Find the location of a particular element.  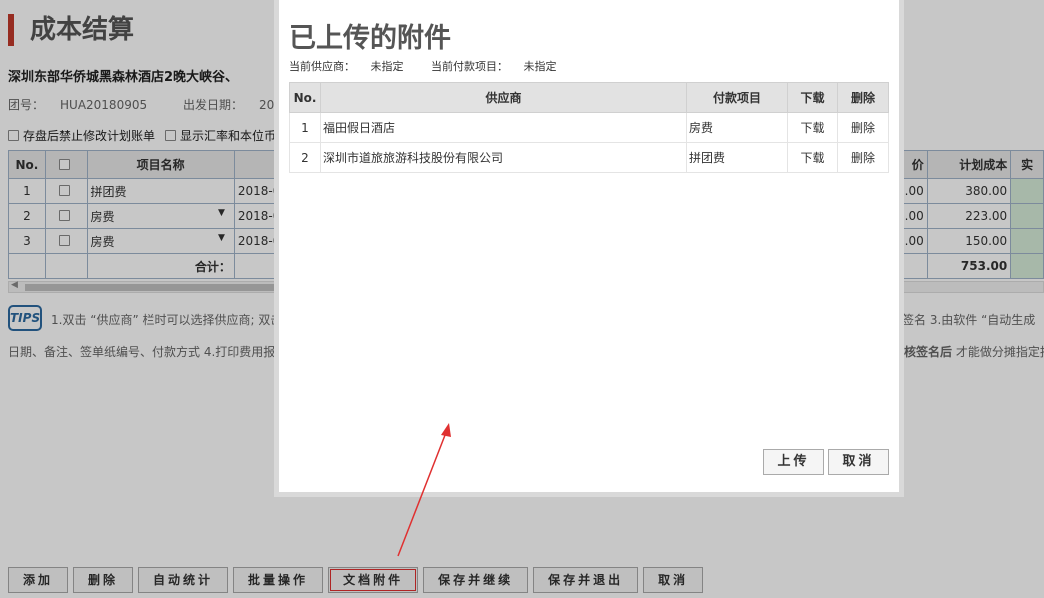

dialog-context: 当前供应商： 未指定 当前付款项目： 未指定 is located at coordinates (435, 66).